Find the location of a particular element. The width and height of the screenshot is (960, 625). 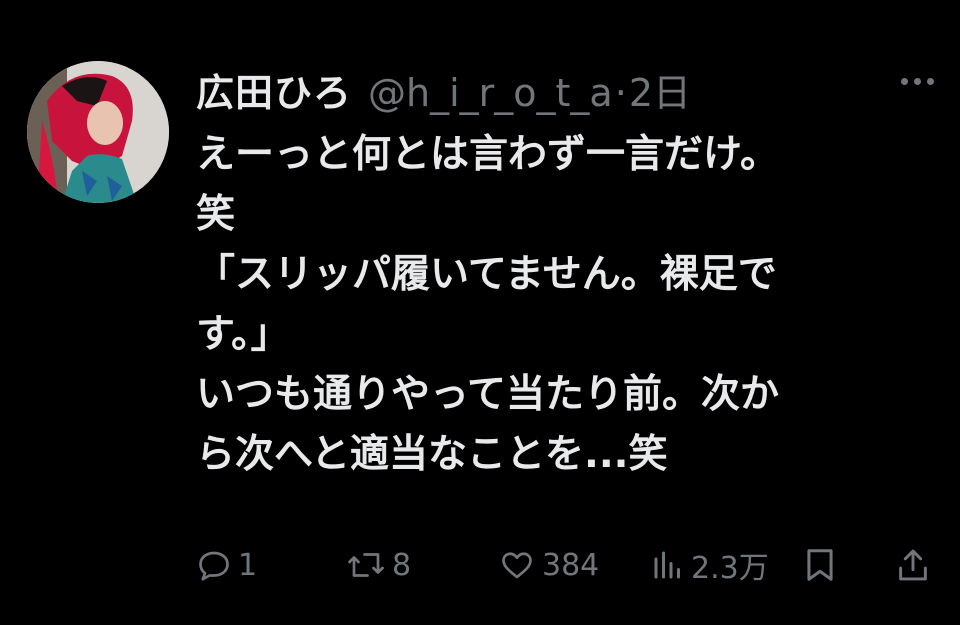

heart-icon is located at coordinates (517, 565).